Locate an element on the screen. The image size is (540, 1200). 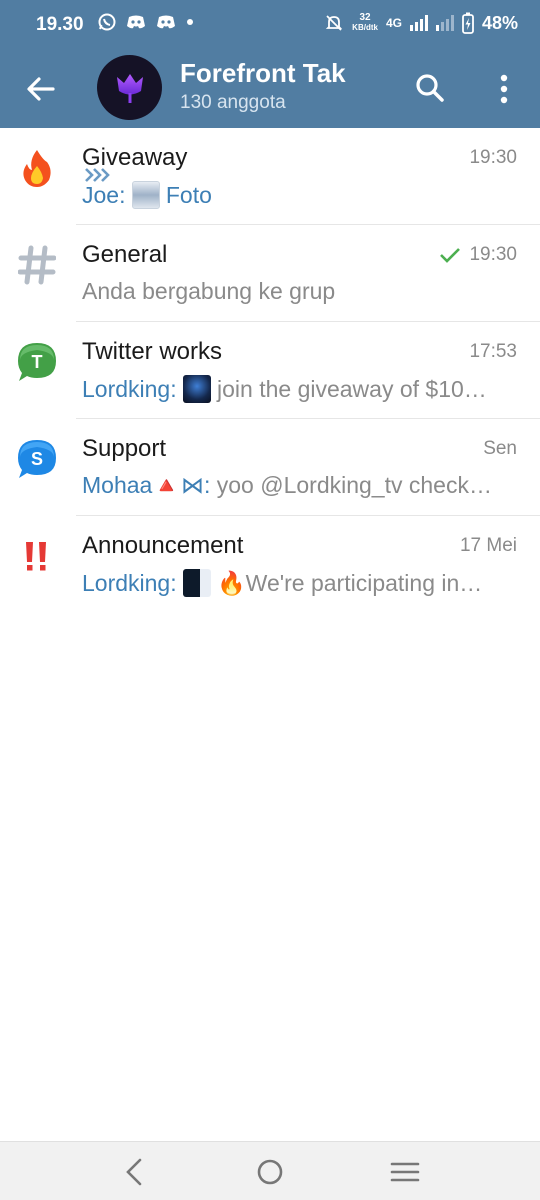
group-avatar is located at coordinates (129, 87).